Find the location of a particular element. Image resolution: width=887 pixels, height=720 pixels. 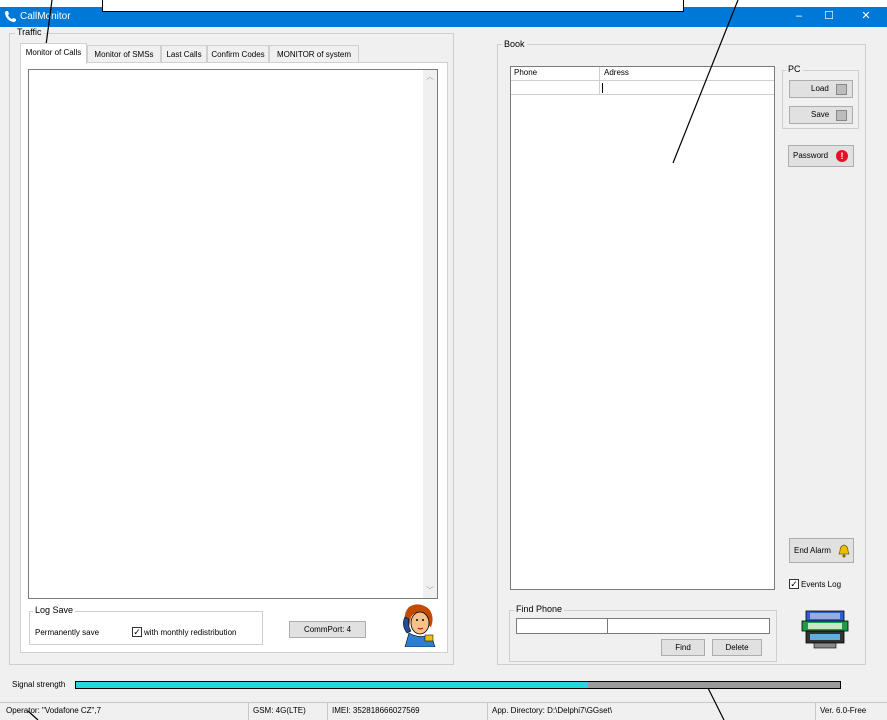

find-button: Find is located at coordinates (683, 647).